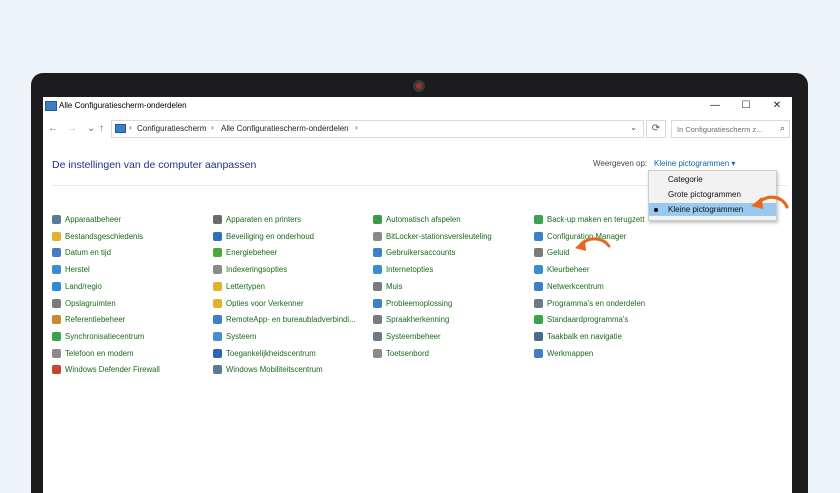  Describe the element at coordinates (123, 105) in the screenshot. I see `window-title: Alle Configuratiescherm-onderdelen` at that location.